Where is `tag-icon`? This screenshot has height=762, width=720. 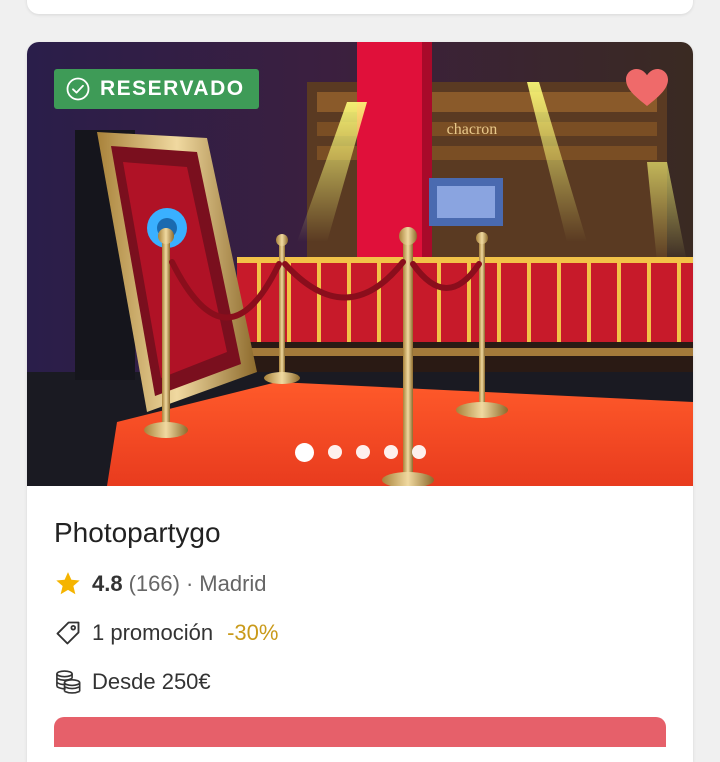
tag-icon is located at coordinates (68, 633).